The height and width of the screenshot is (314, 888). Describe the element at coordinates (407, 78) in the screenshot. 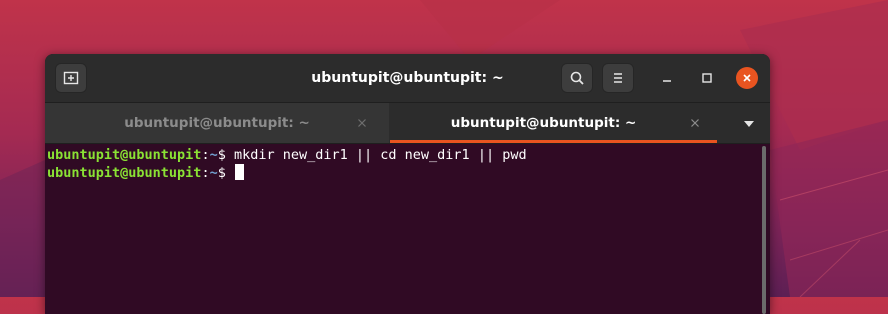

I see `title-bar: ubuntupit@ubuntupit: ~` at that location.